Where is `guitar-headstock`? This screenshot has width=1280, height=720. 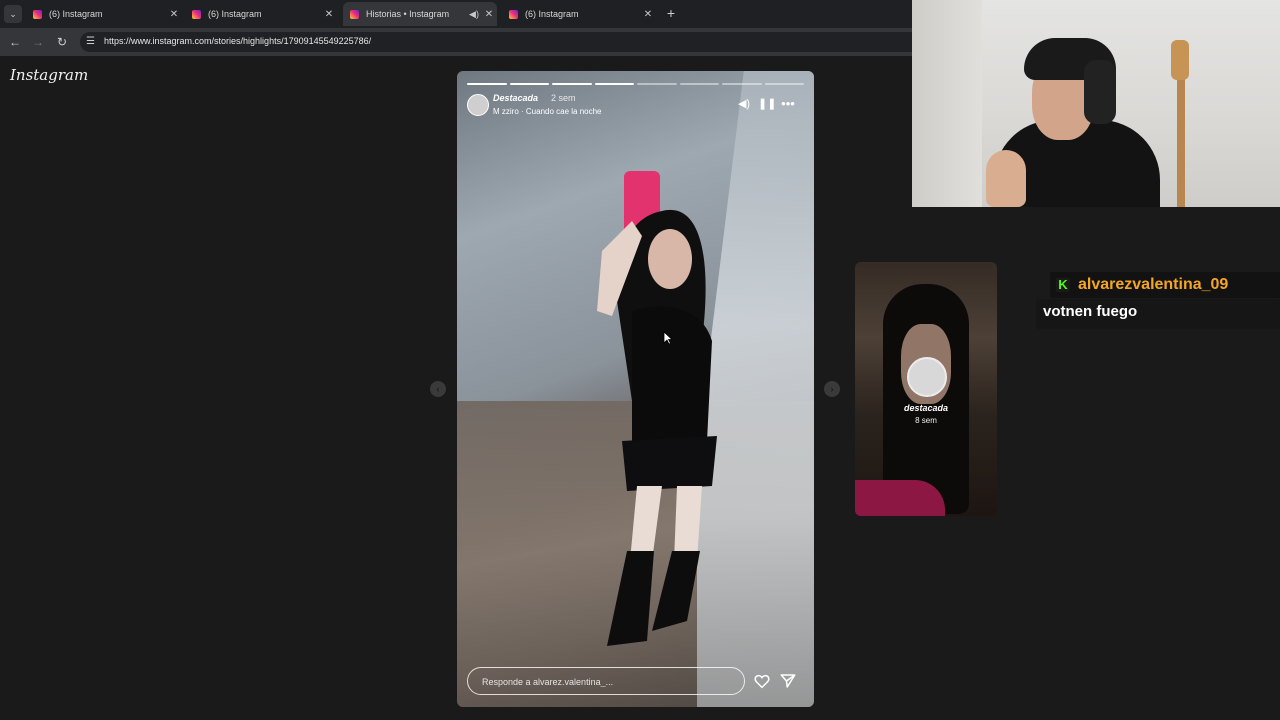 guitar-headstock is located at coordinates (1180, 60).